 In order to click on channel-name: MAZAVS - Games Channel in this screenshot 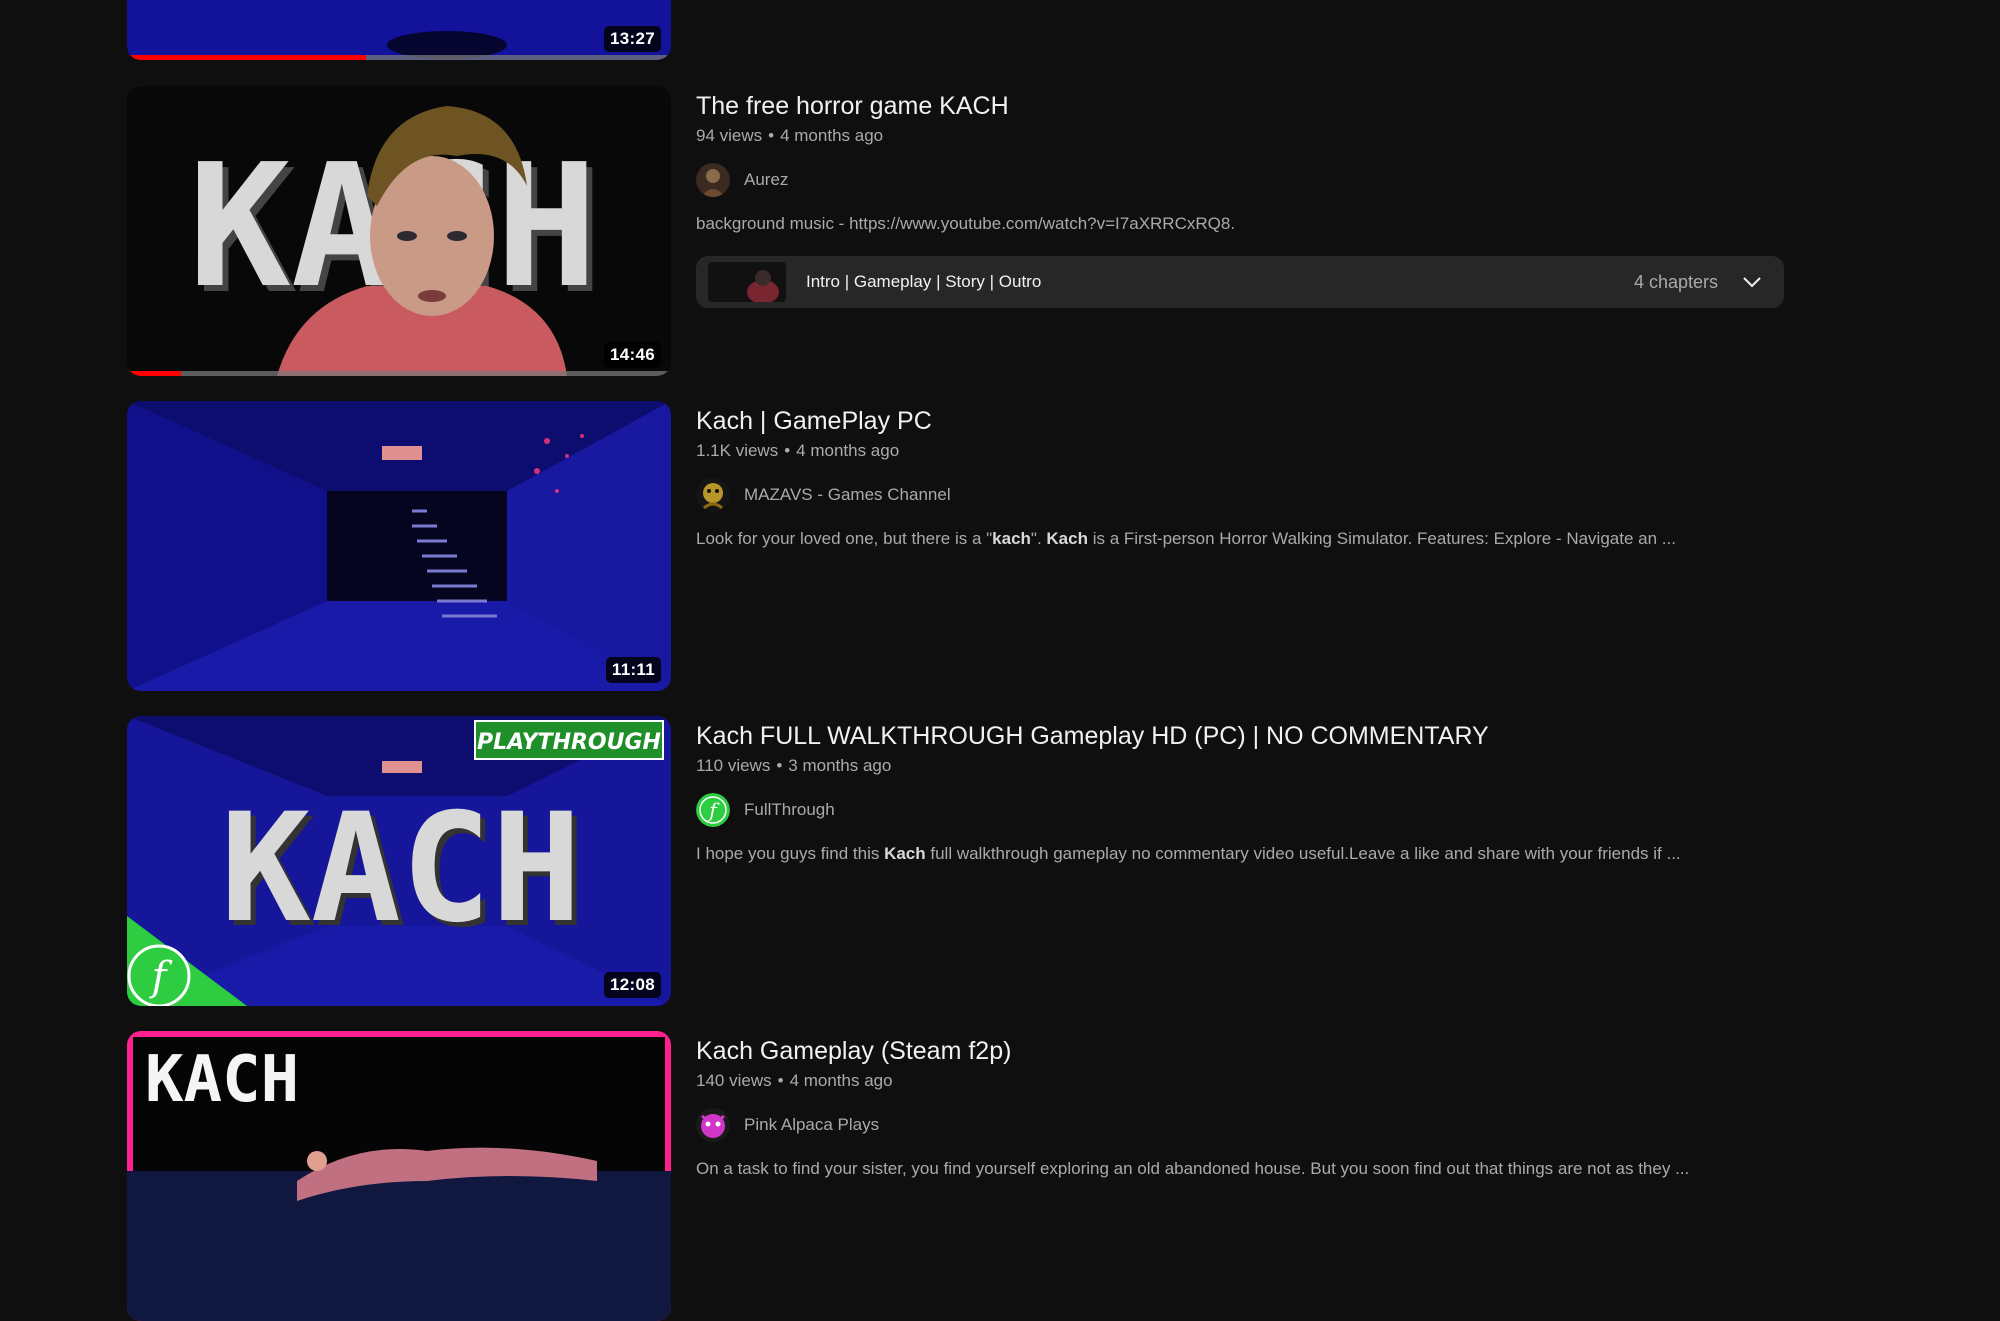, I will do `click(847, 495)`.